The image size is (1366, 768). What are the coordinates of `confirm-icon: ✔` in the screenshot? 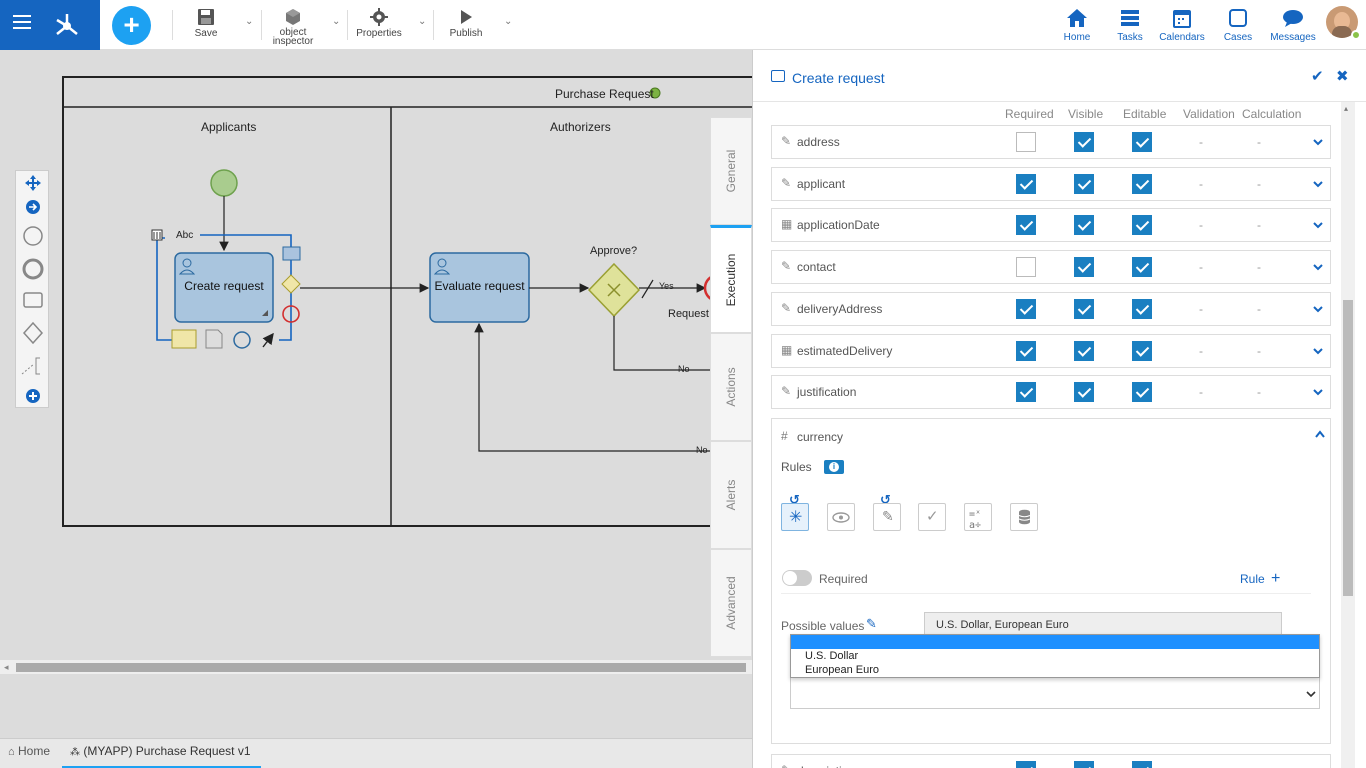 It's located at (1317, 76).